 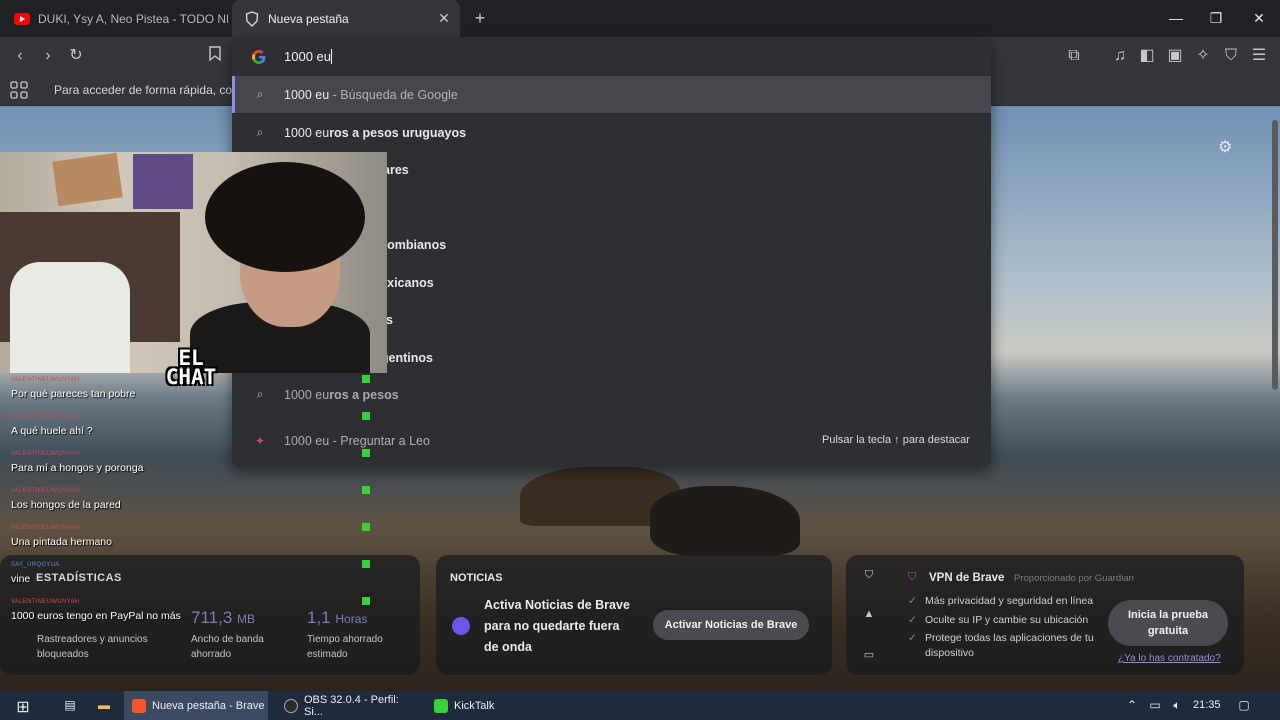 What do you see at coordinates (480, 18) in the screenshot?
I see `new-tab-button: +` at bounding box center [480, 18].